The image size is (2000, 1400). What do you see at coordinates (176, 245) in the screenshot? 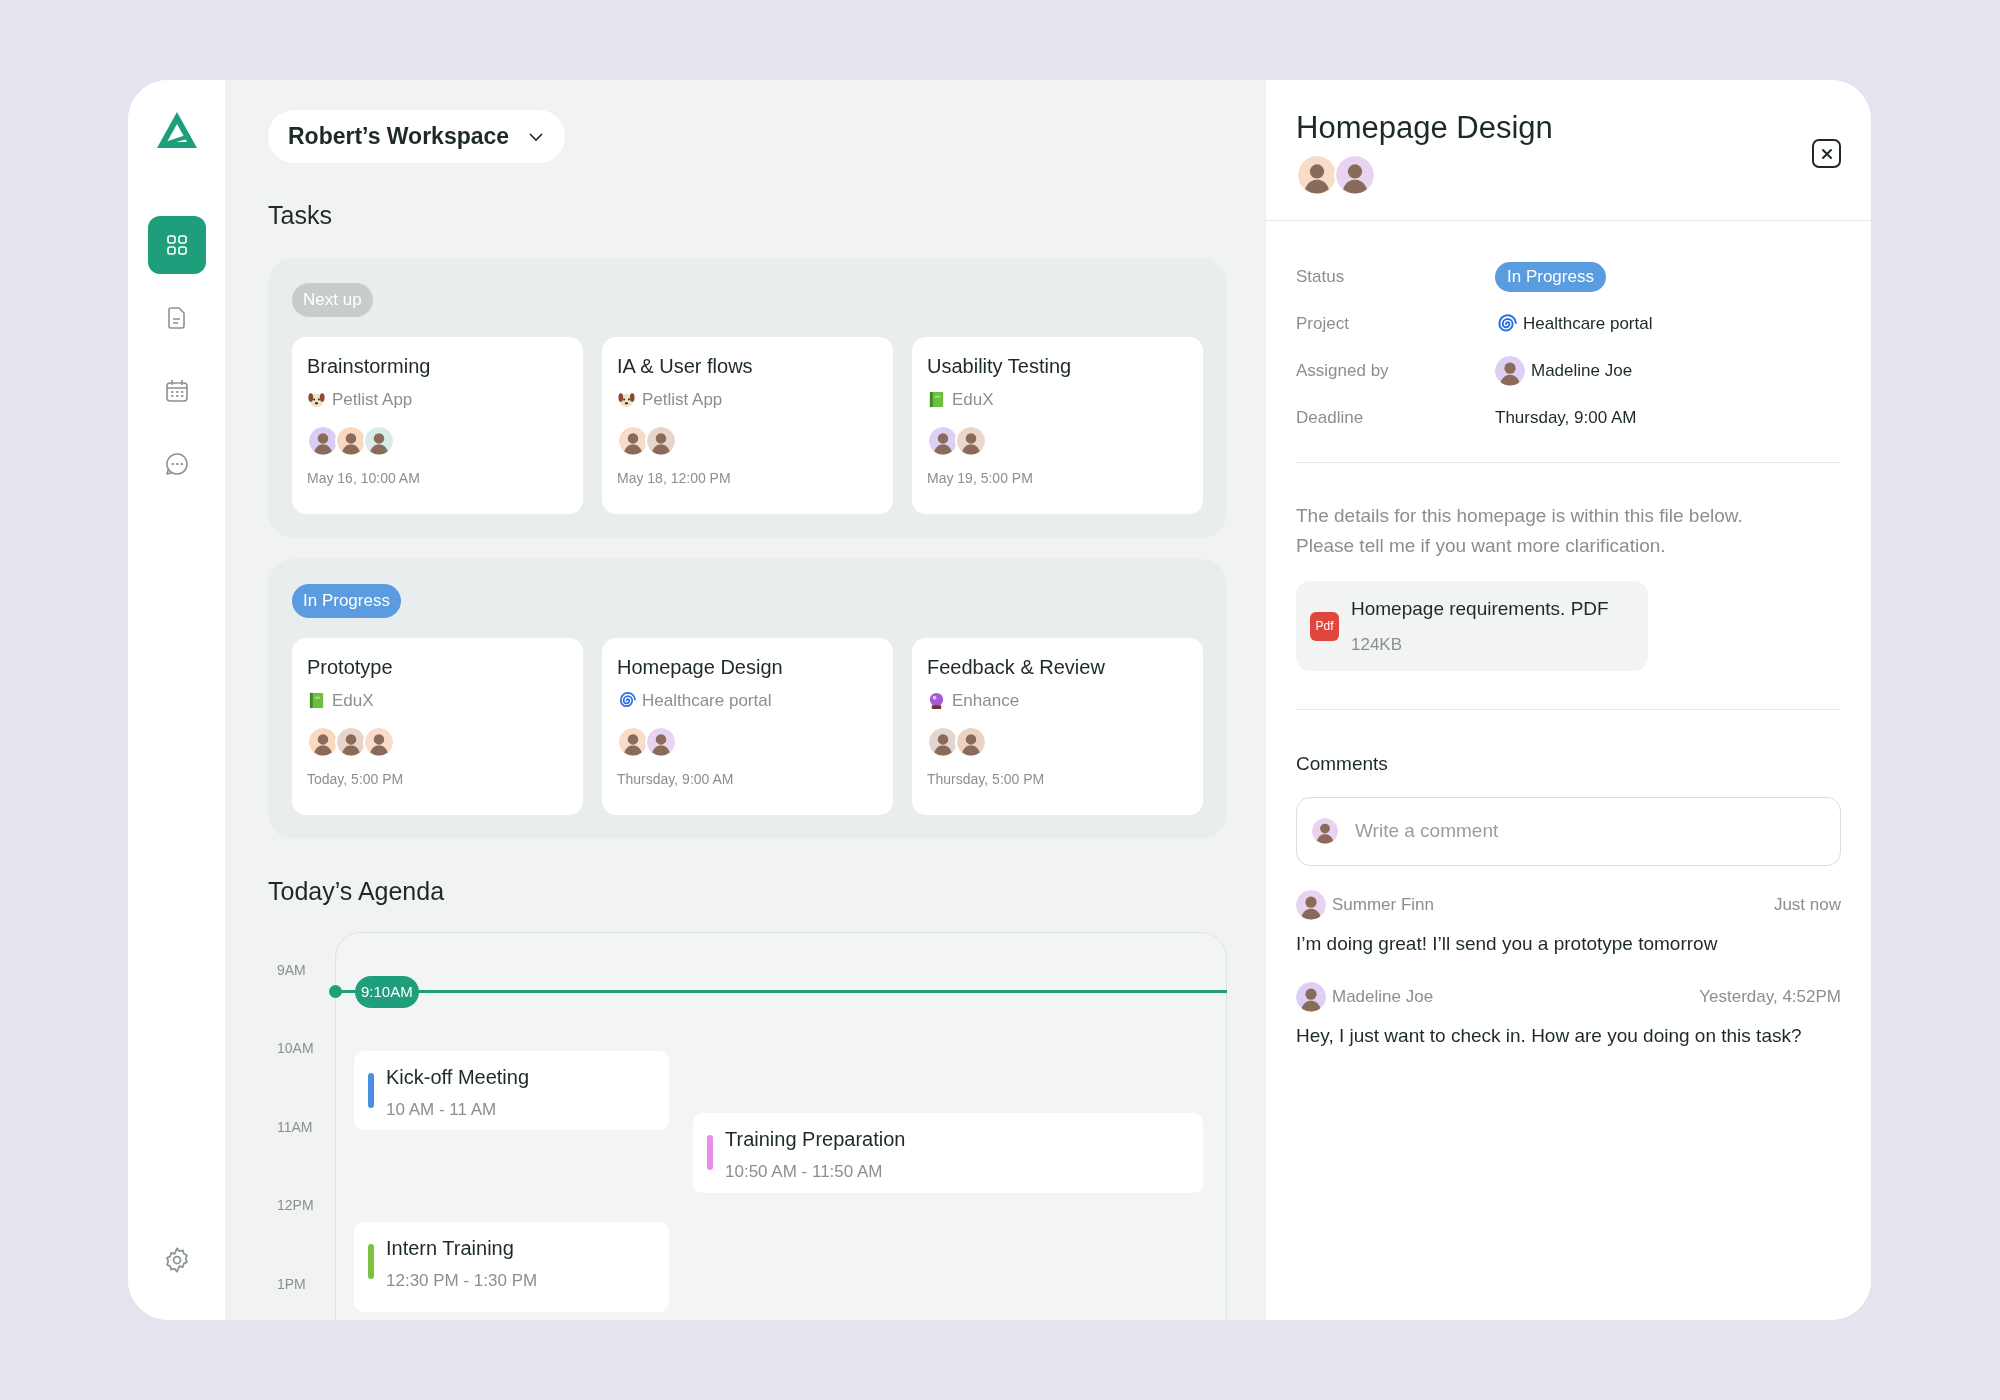
I see `nav-button` at bounding box center [176, 245].